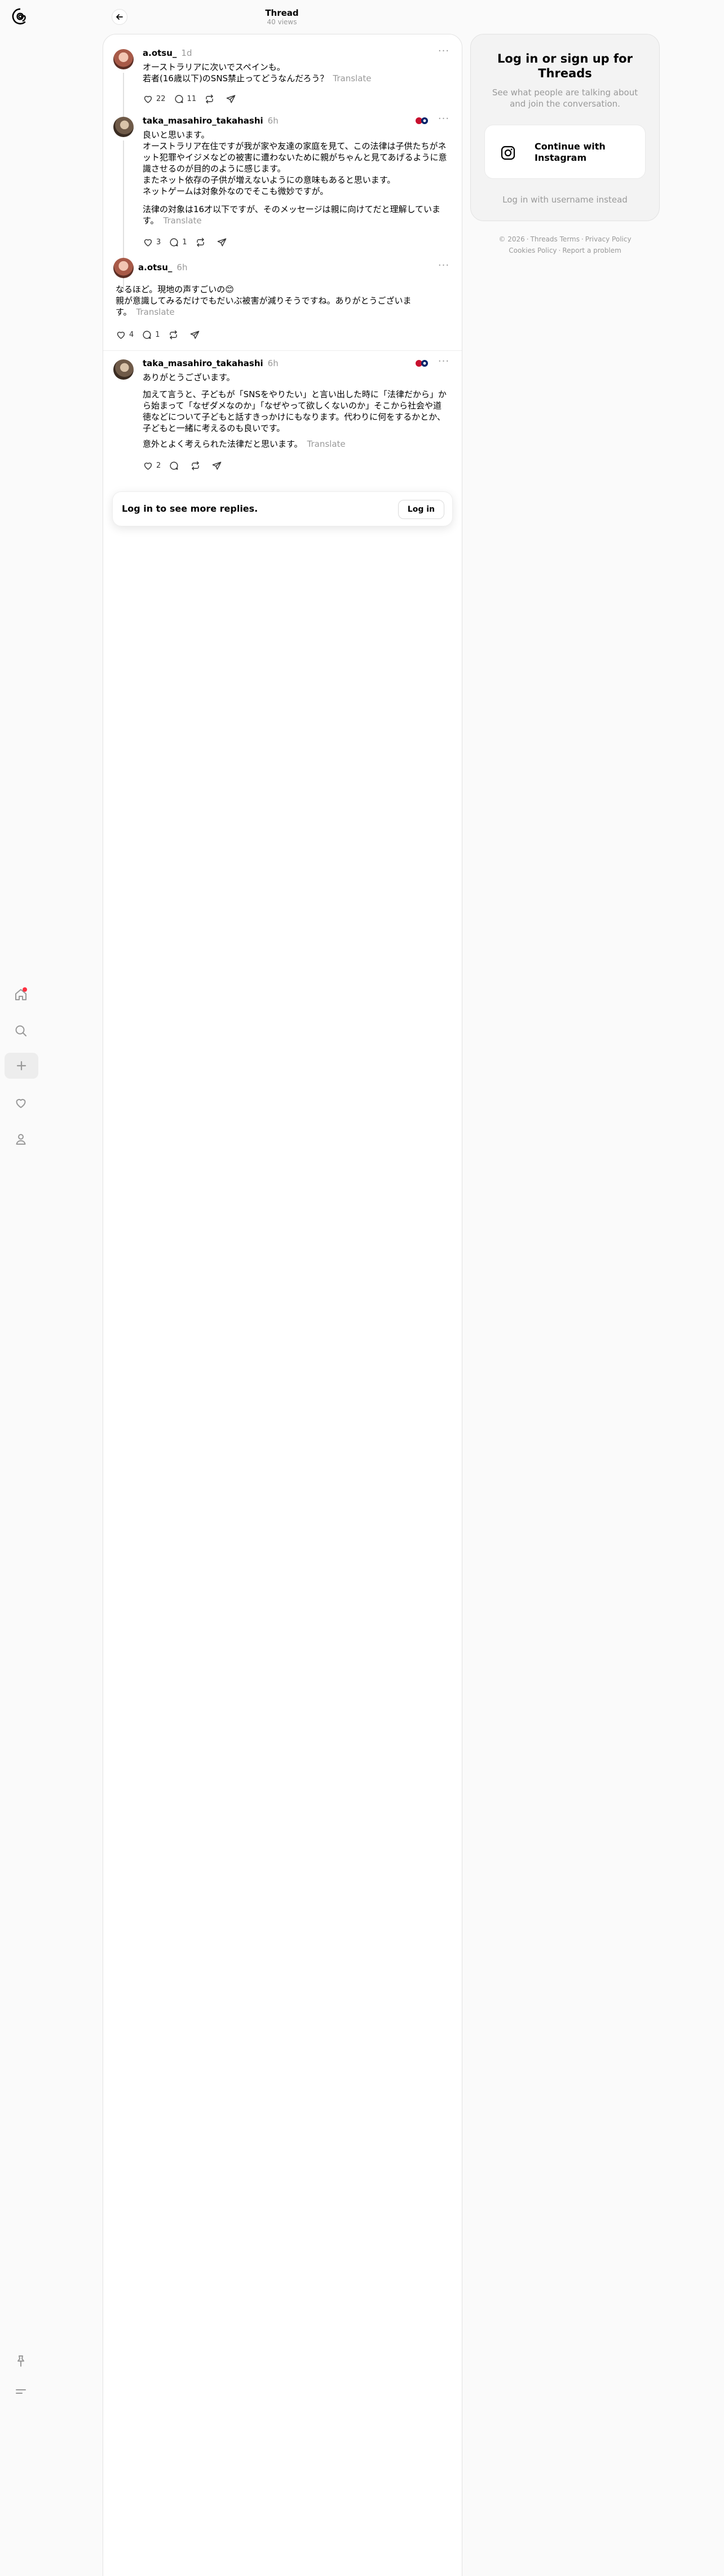 This screenshot has height=2576, width=724. Describe the element at coordinates (511, 239) in the screenshot. I see `copyright: © 2026` at that location.